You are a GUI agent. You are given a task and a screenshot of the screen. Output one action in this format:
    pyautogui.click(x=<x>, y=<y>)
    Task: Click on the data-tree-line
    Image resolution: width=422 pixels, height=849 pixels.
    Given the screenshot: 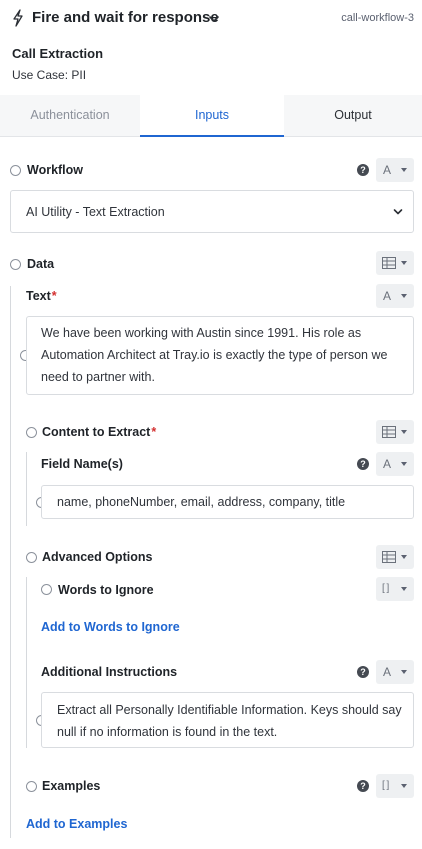 What is the action you would take?
    pyautogui.click(x=10, y=562)
    